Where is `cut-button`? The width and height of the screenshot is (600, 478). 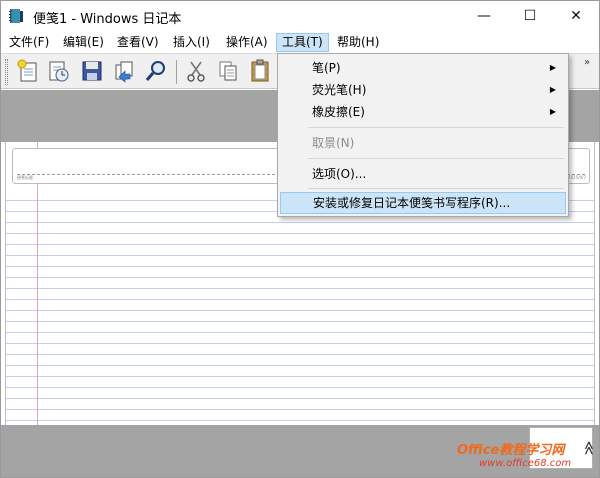 cut-button is located at coordinates (196, 71).